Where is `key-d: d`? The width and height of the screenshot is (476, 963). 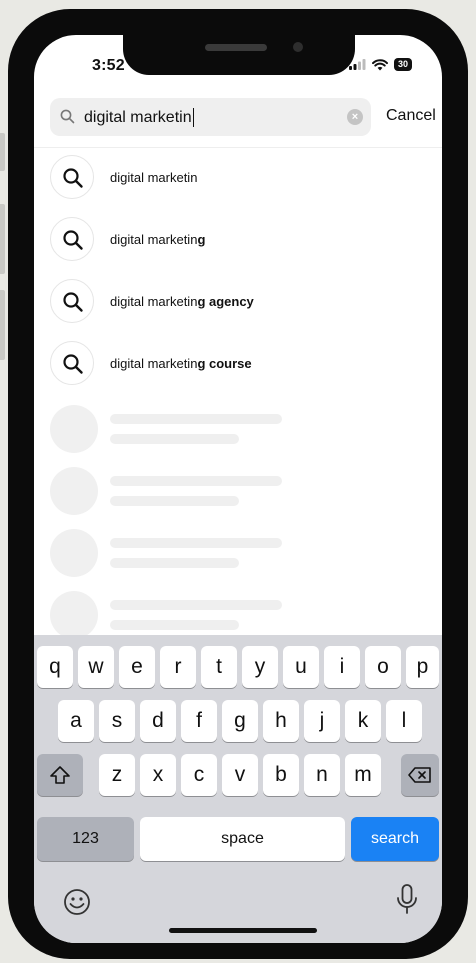 key-d: d is located at coordinates (158, 721).